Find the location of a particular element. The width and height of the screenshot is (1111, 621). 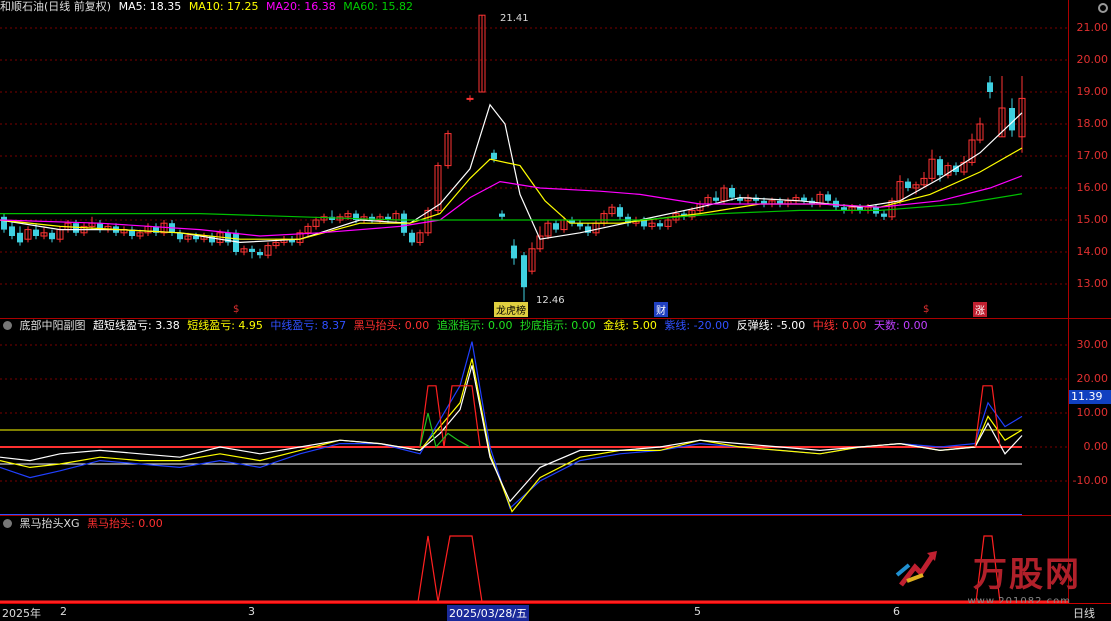

price-tick: 20.00 is located at coordinates (1092, 59).